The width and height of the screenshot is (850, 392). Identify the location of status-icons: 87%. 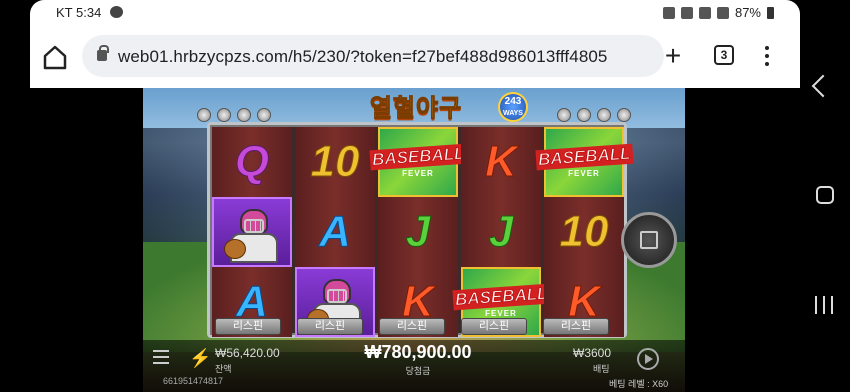
(718, 12).